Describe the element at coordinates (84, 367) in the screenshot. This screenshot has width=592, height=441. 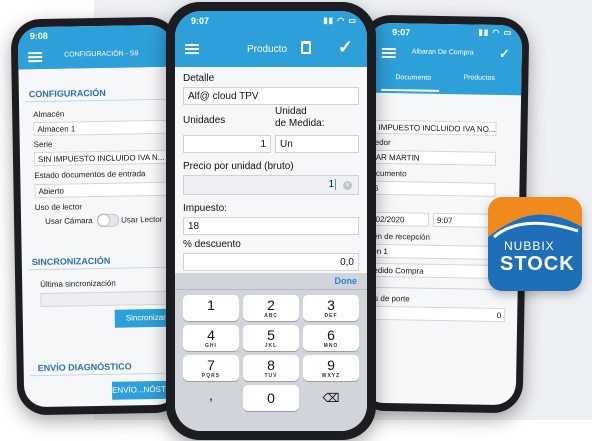
I see `section-envio-diagnostico: ENVÍO DIAGNÓSTICO` at that location.